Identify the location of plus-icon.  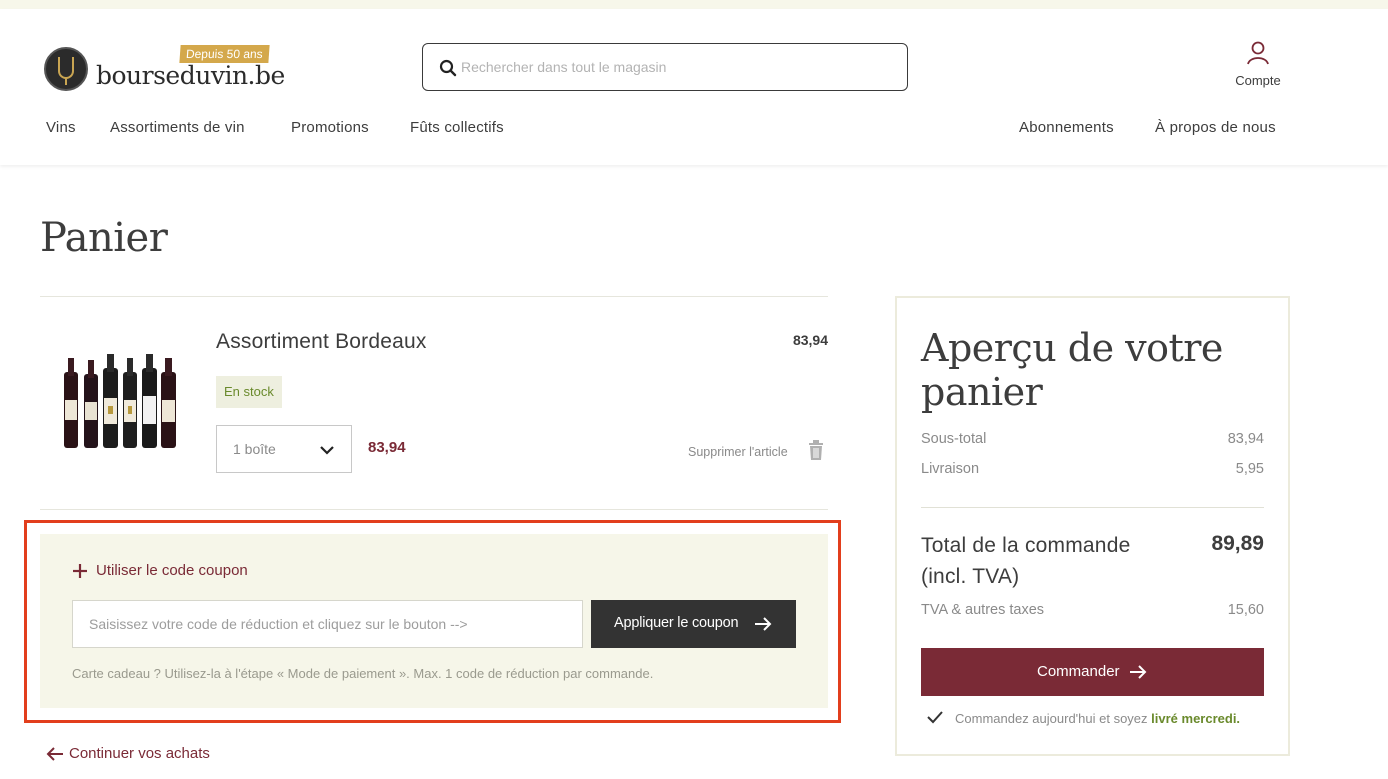
(80, 571).